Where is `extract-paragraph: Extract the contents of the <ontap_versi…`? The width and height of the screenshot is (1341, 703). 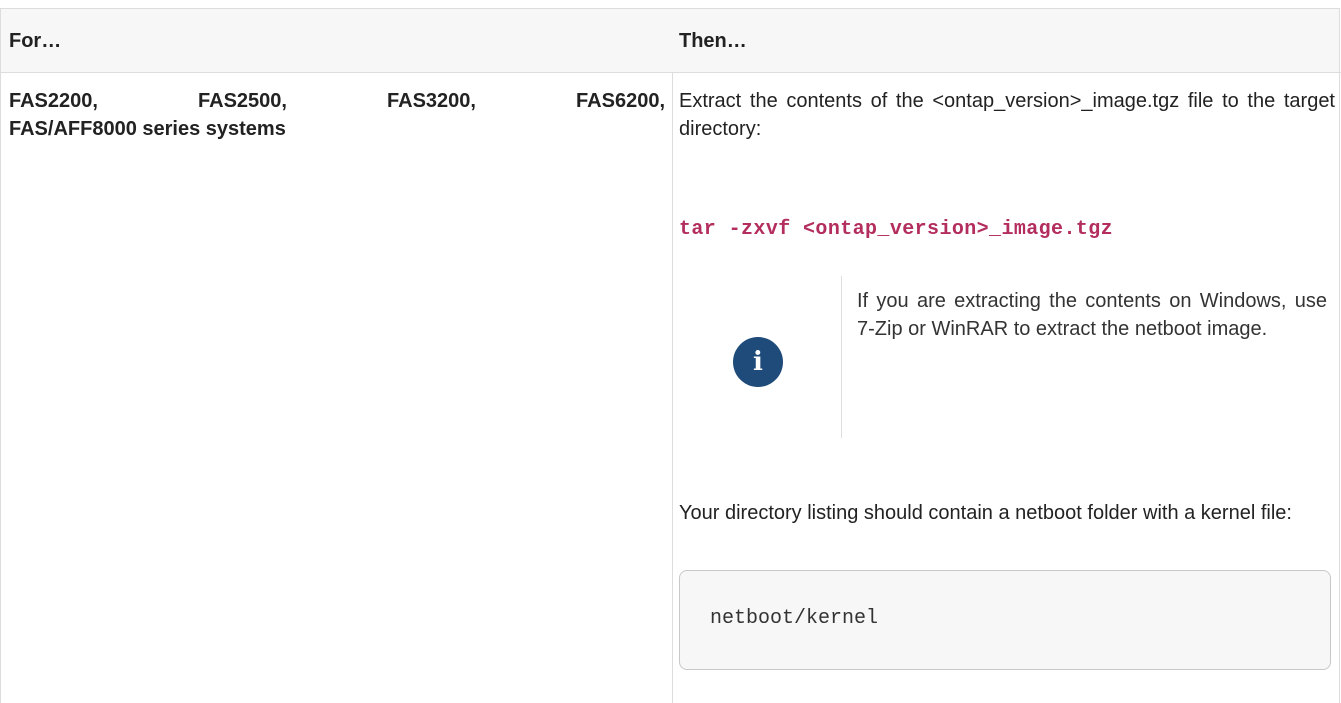
extract-paragraph: Extract the contents of the <ontap_versi… is located at coordinates (1007, 115).